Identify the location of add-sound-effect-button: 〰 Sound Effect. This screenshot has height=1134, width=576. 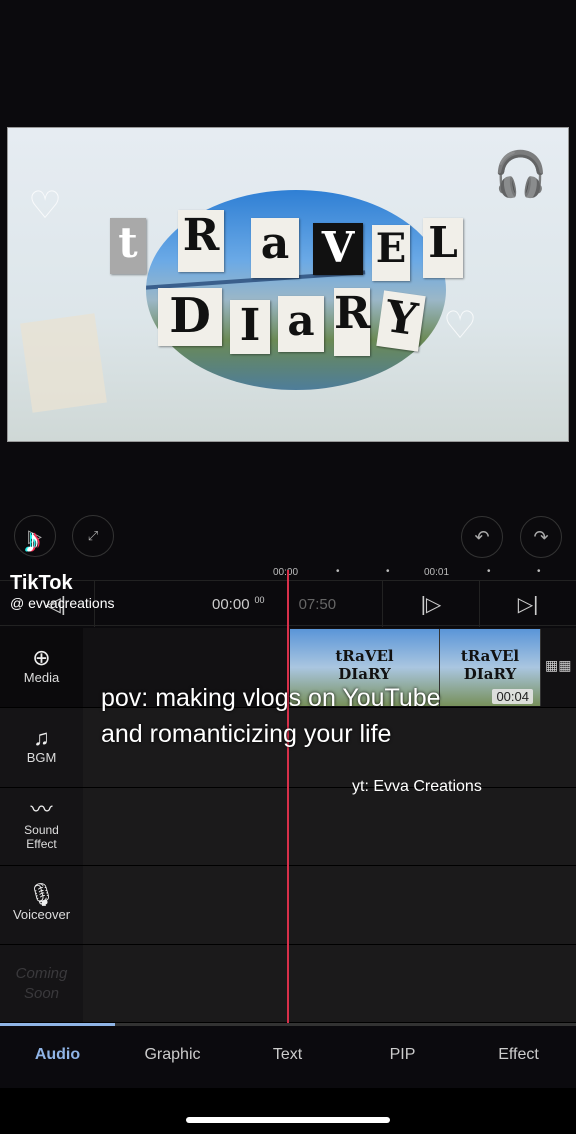
(41, 826).